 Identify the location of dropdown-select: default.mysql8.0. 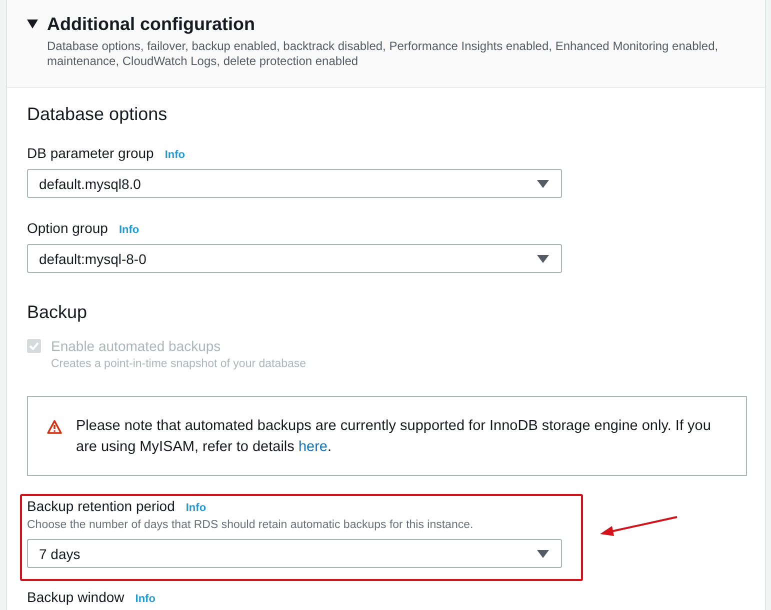
(294, 183).